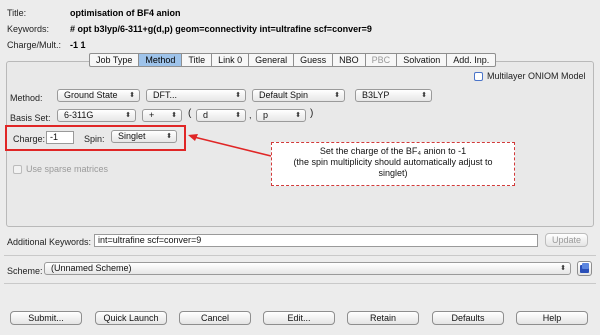 Image resolution: width=600 pixels, height=335 pixels. I want to click on spin-label: Spin:, so click(94, 139).